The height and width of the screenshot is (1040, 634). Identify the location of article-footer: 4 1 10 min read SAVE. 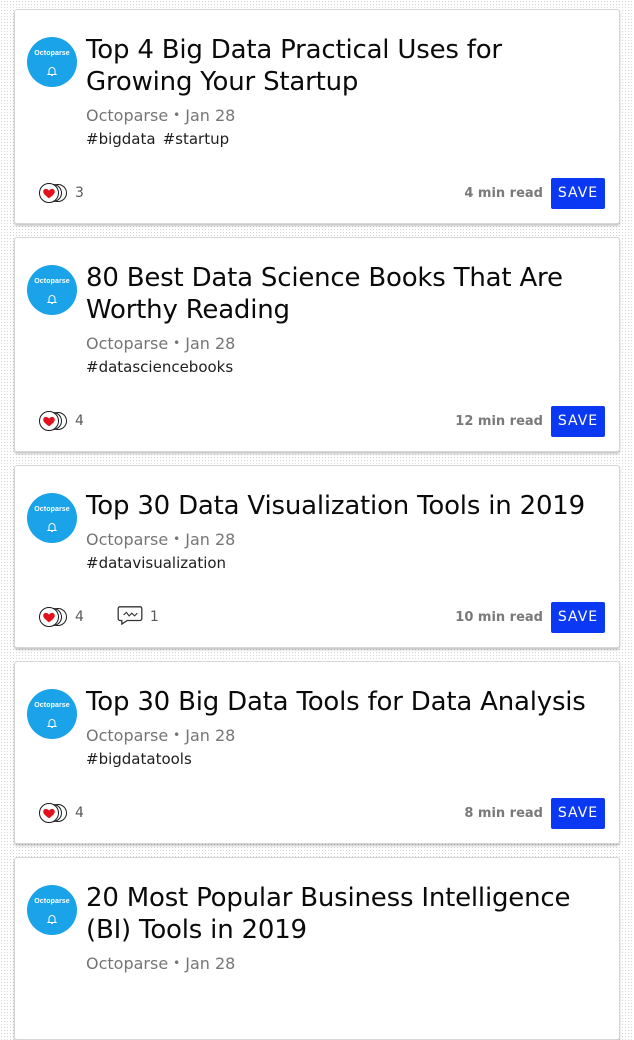
(316, 617).